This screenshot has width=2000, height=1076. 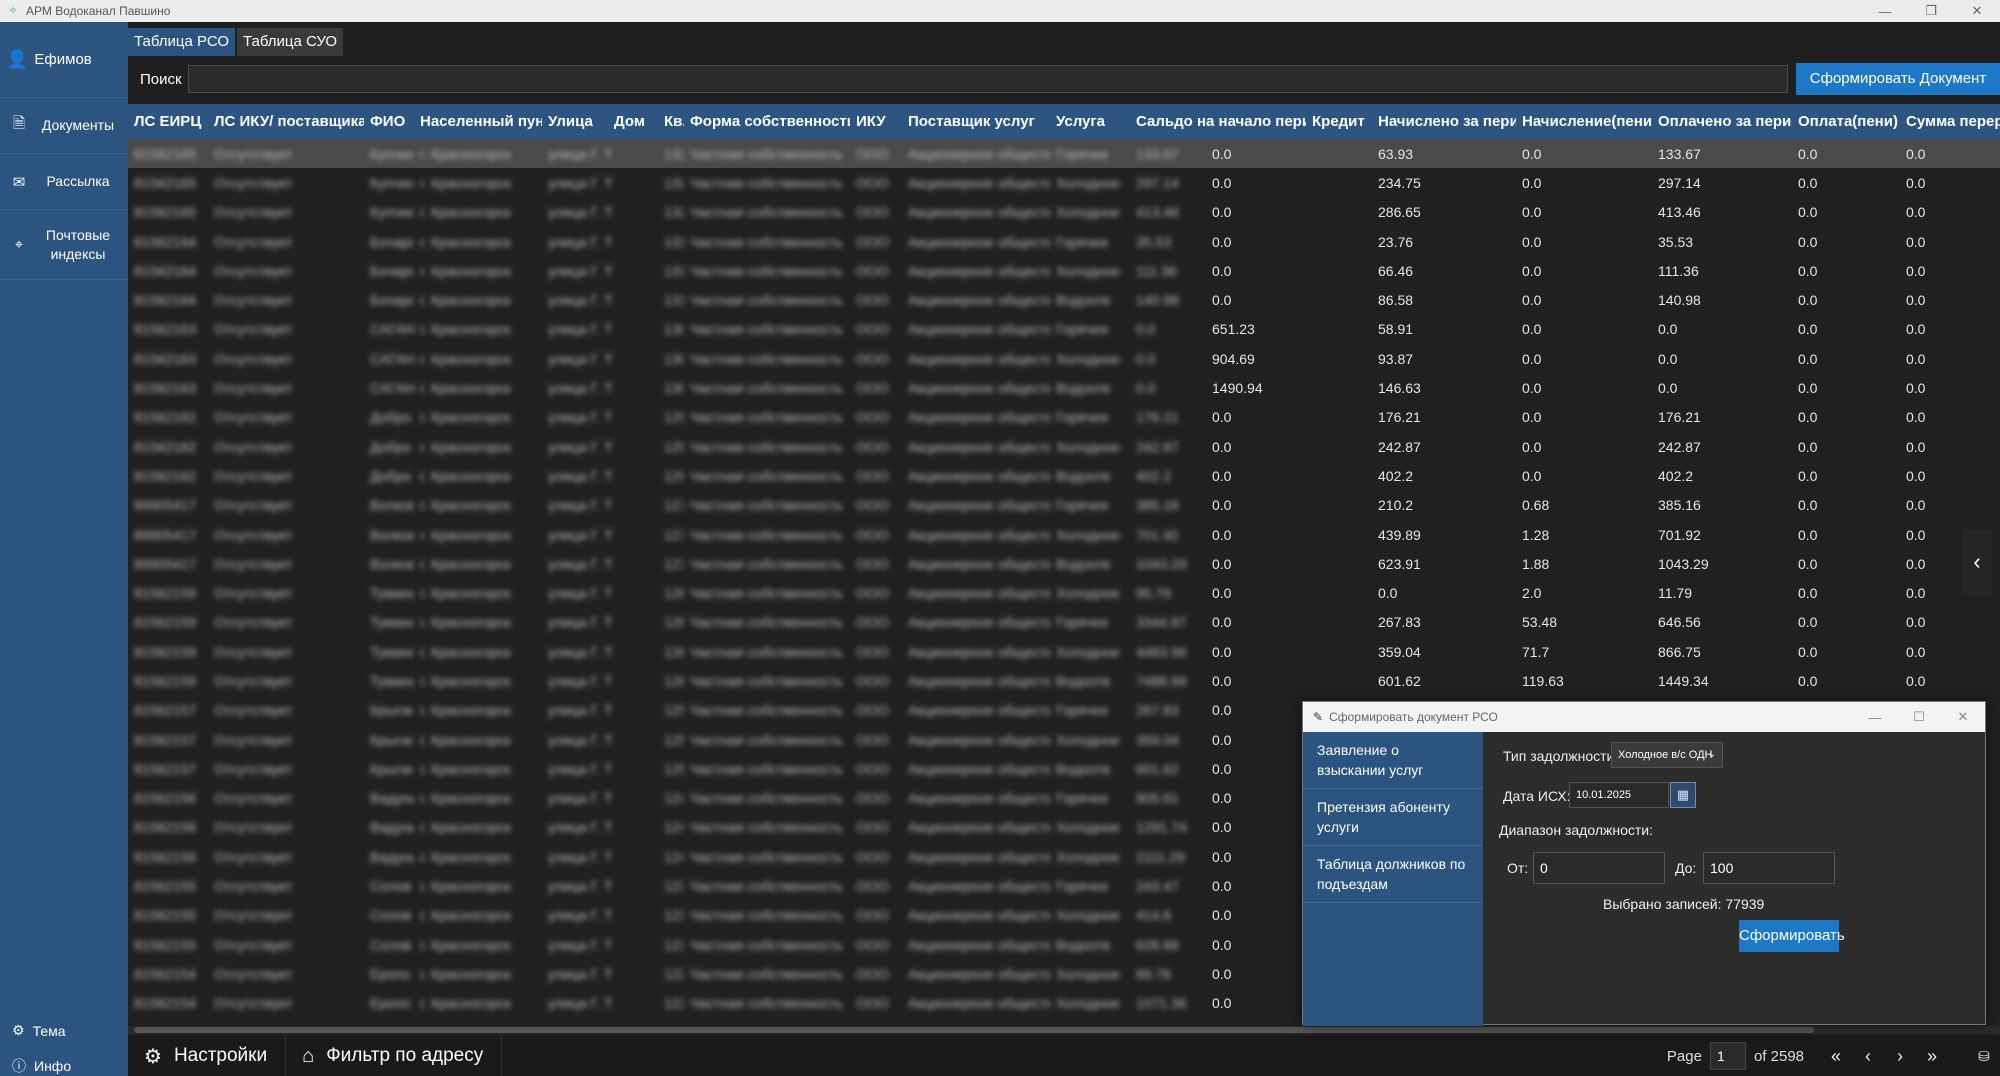 I want to click on tab-rso-table: Таблица РСО, so click(x=181, y=42).